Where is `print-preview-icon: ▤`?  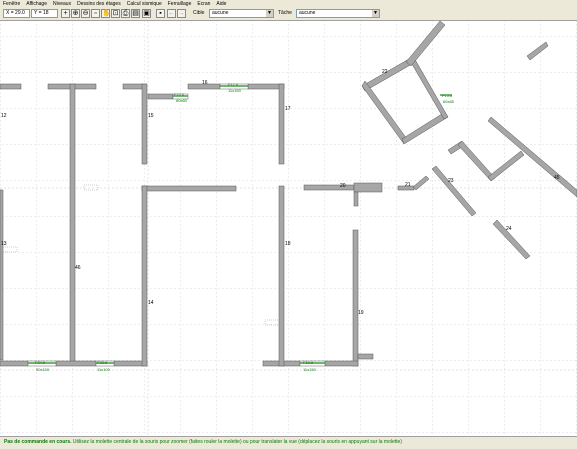 print-preview-icon: ▤ is located at coordinates (135, 13).